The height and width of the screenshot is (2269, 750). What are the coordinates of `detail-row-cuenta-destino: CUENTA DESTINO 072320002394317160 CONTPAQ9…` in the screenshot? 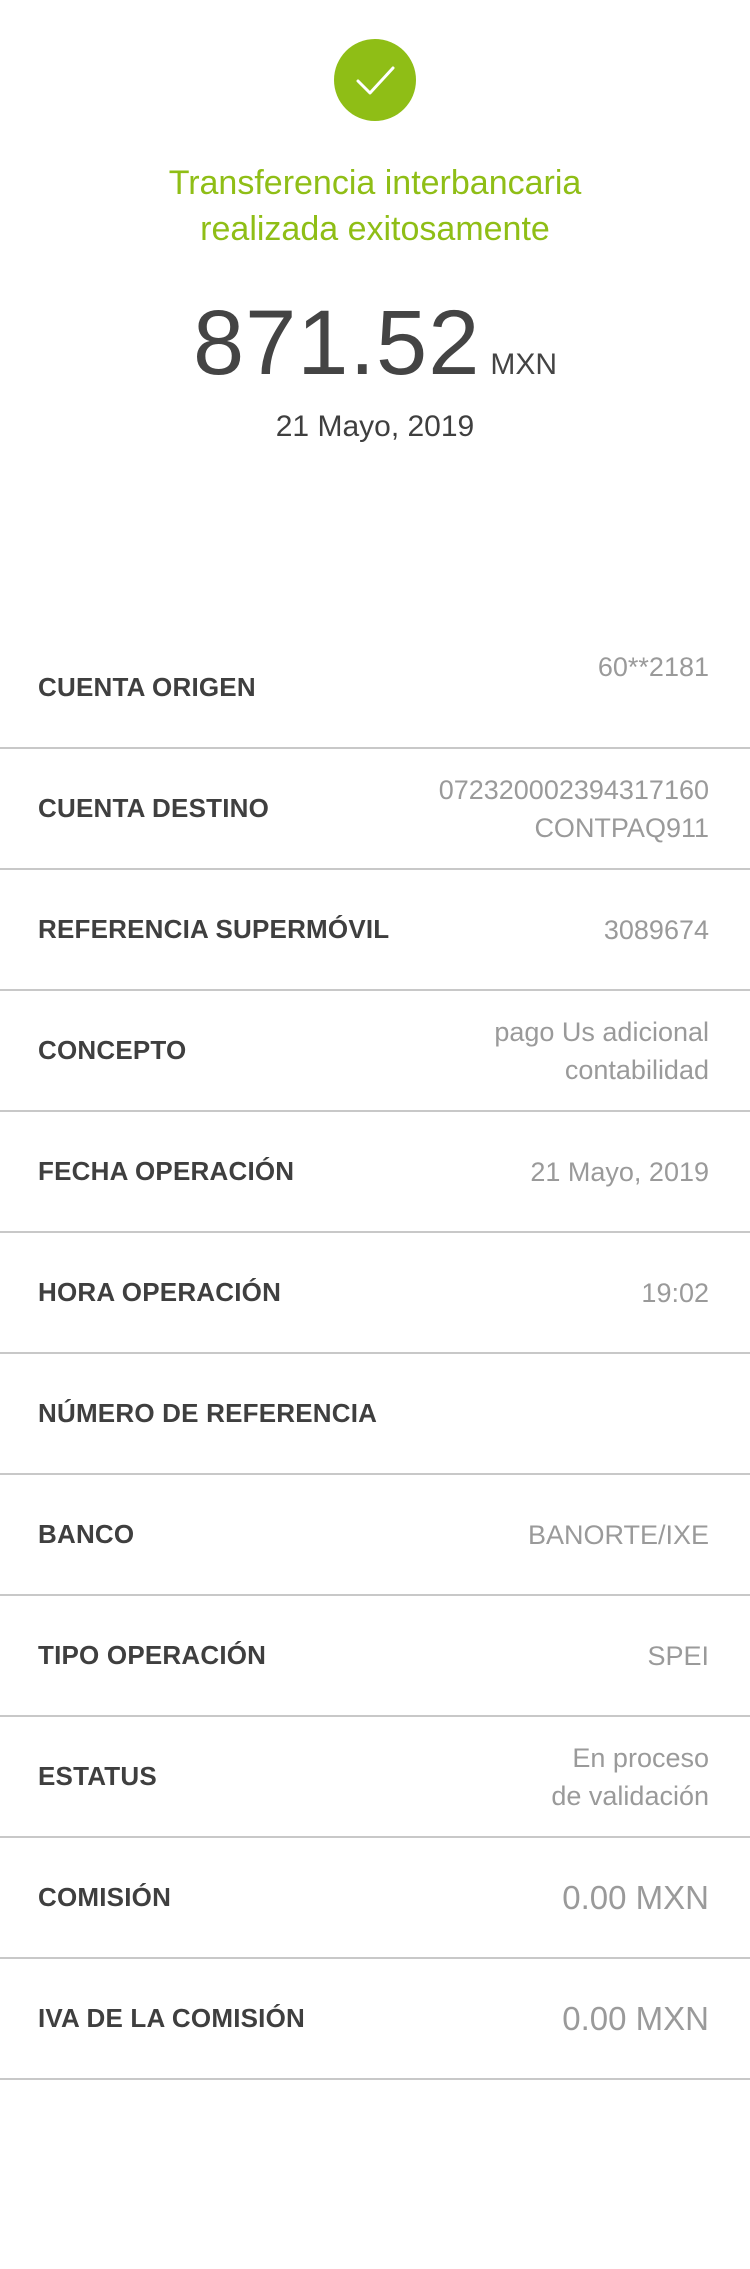 It's located at (375, 809).